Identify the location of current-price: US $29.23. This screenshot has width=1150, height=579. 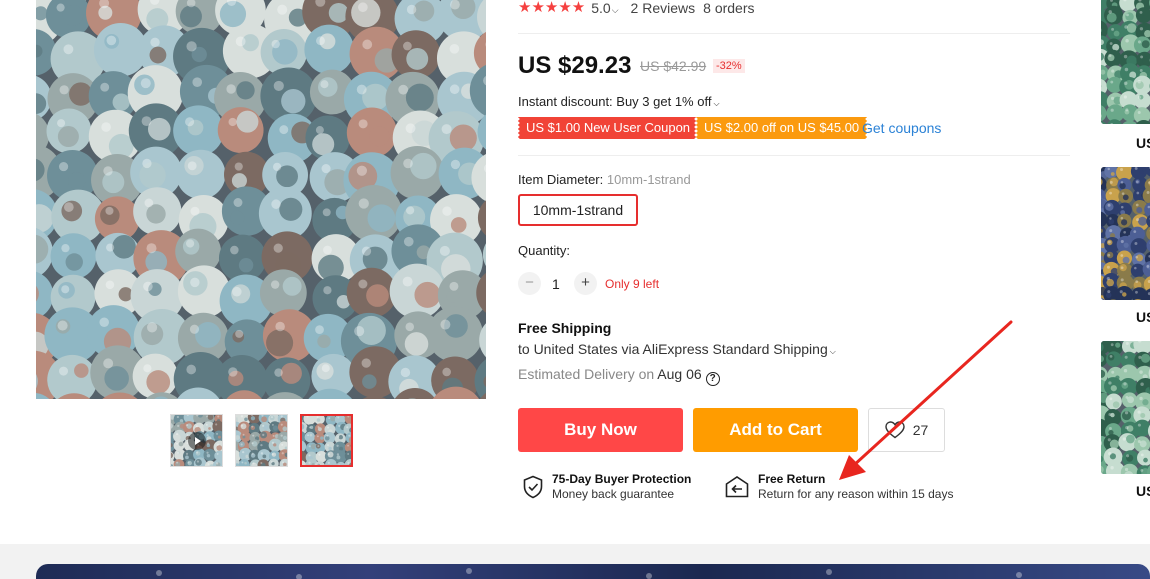
(575, 65).